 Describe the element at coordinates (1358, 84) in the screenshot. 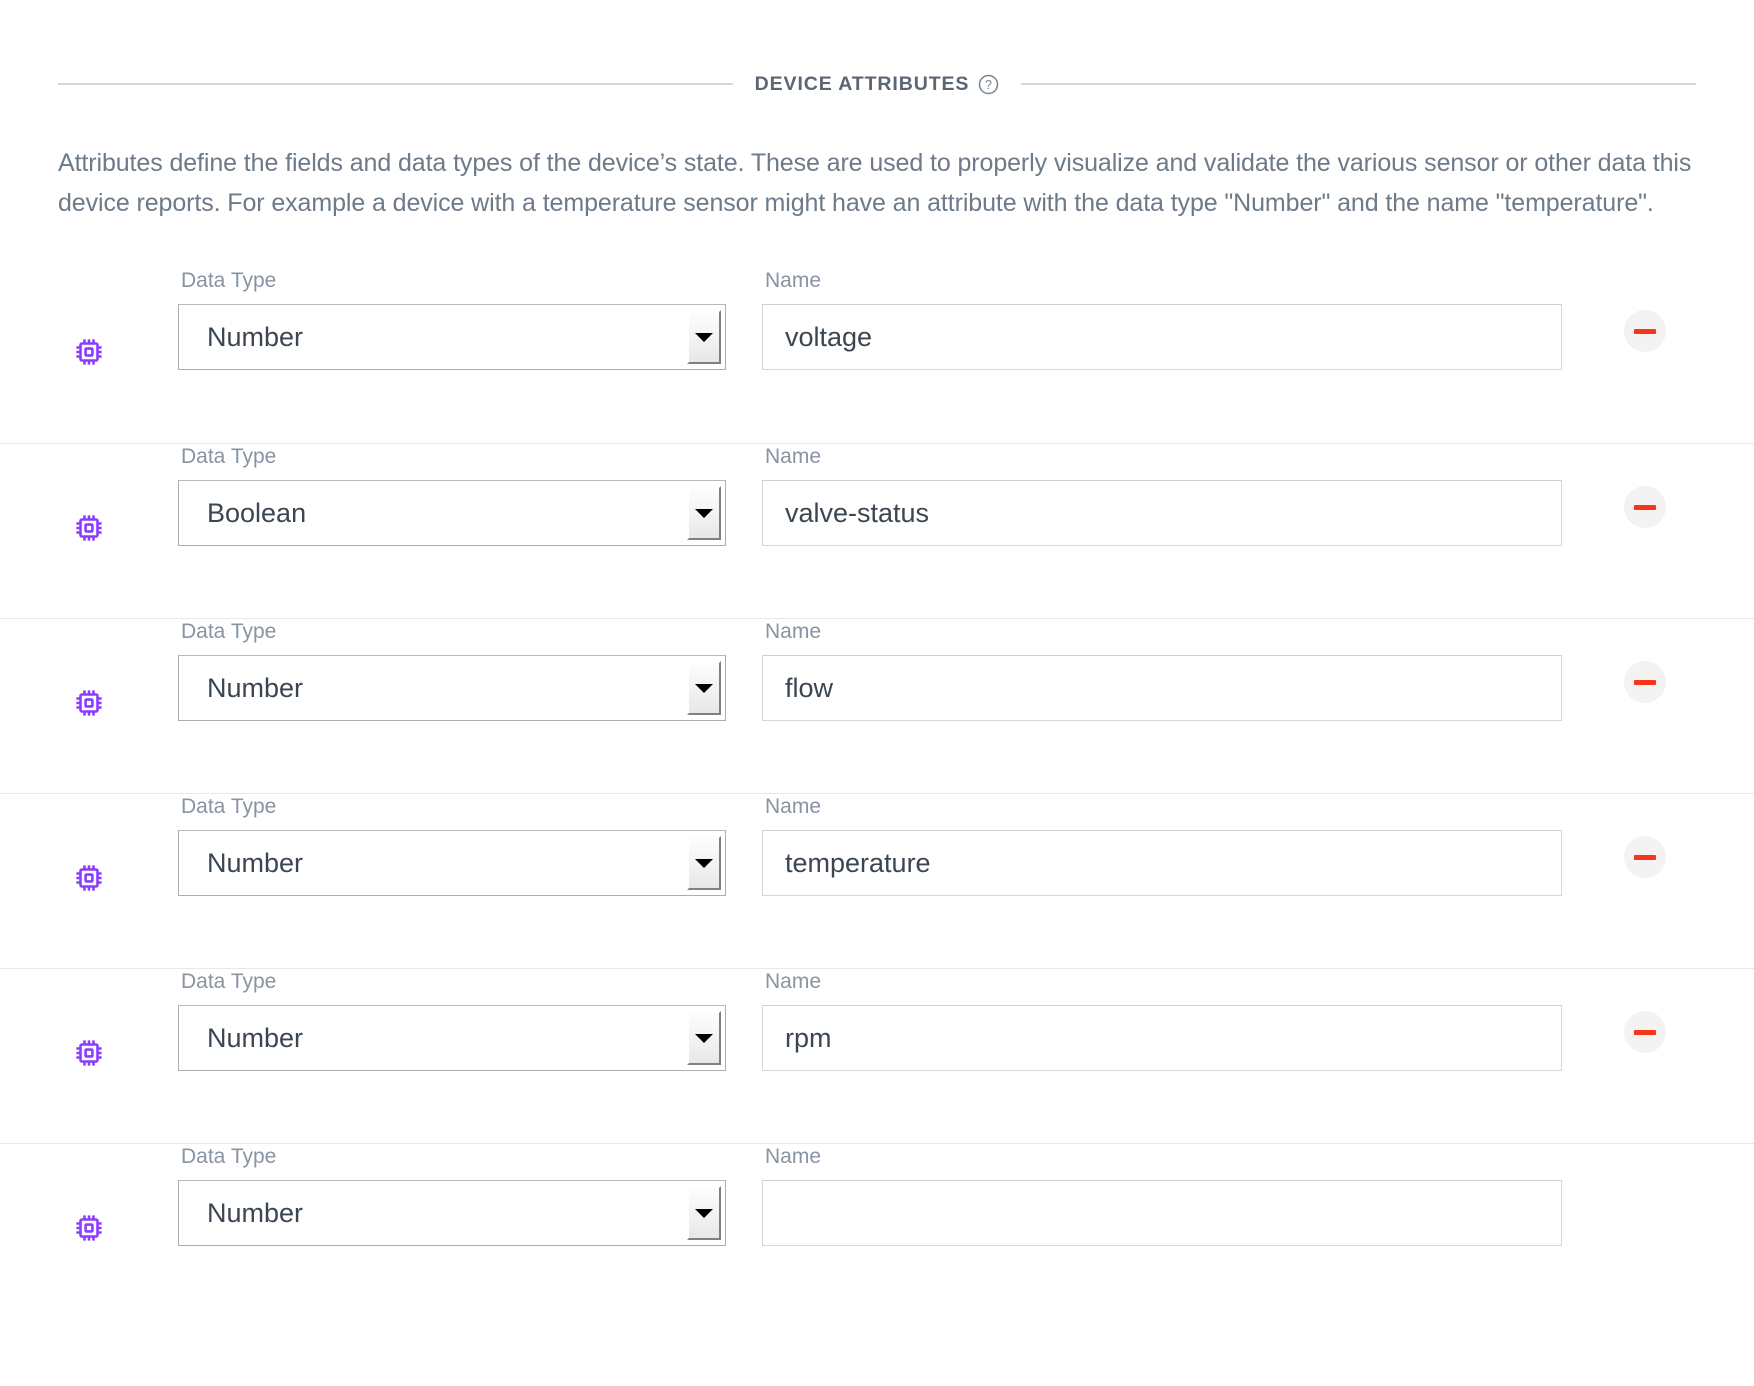

I see `header-rule-right` at that location.